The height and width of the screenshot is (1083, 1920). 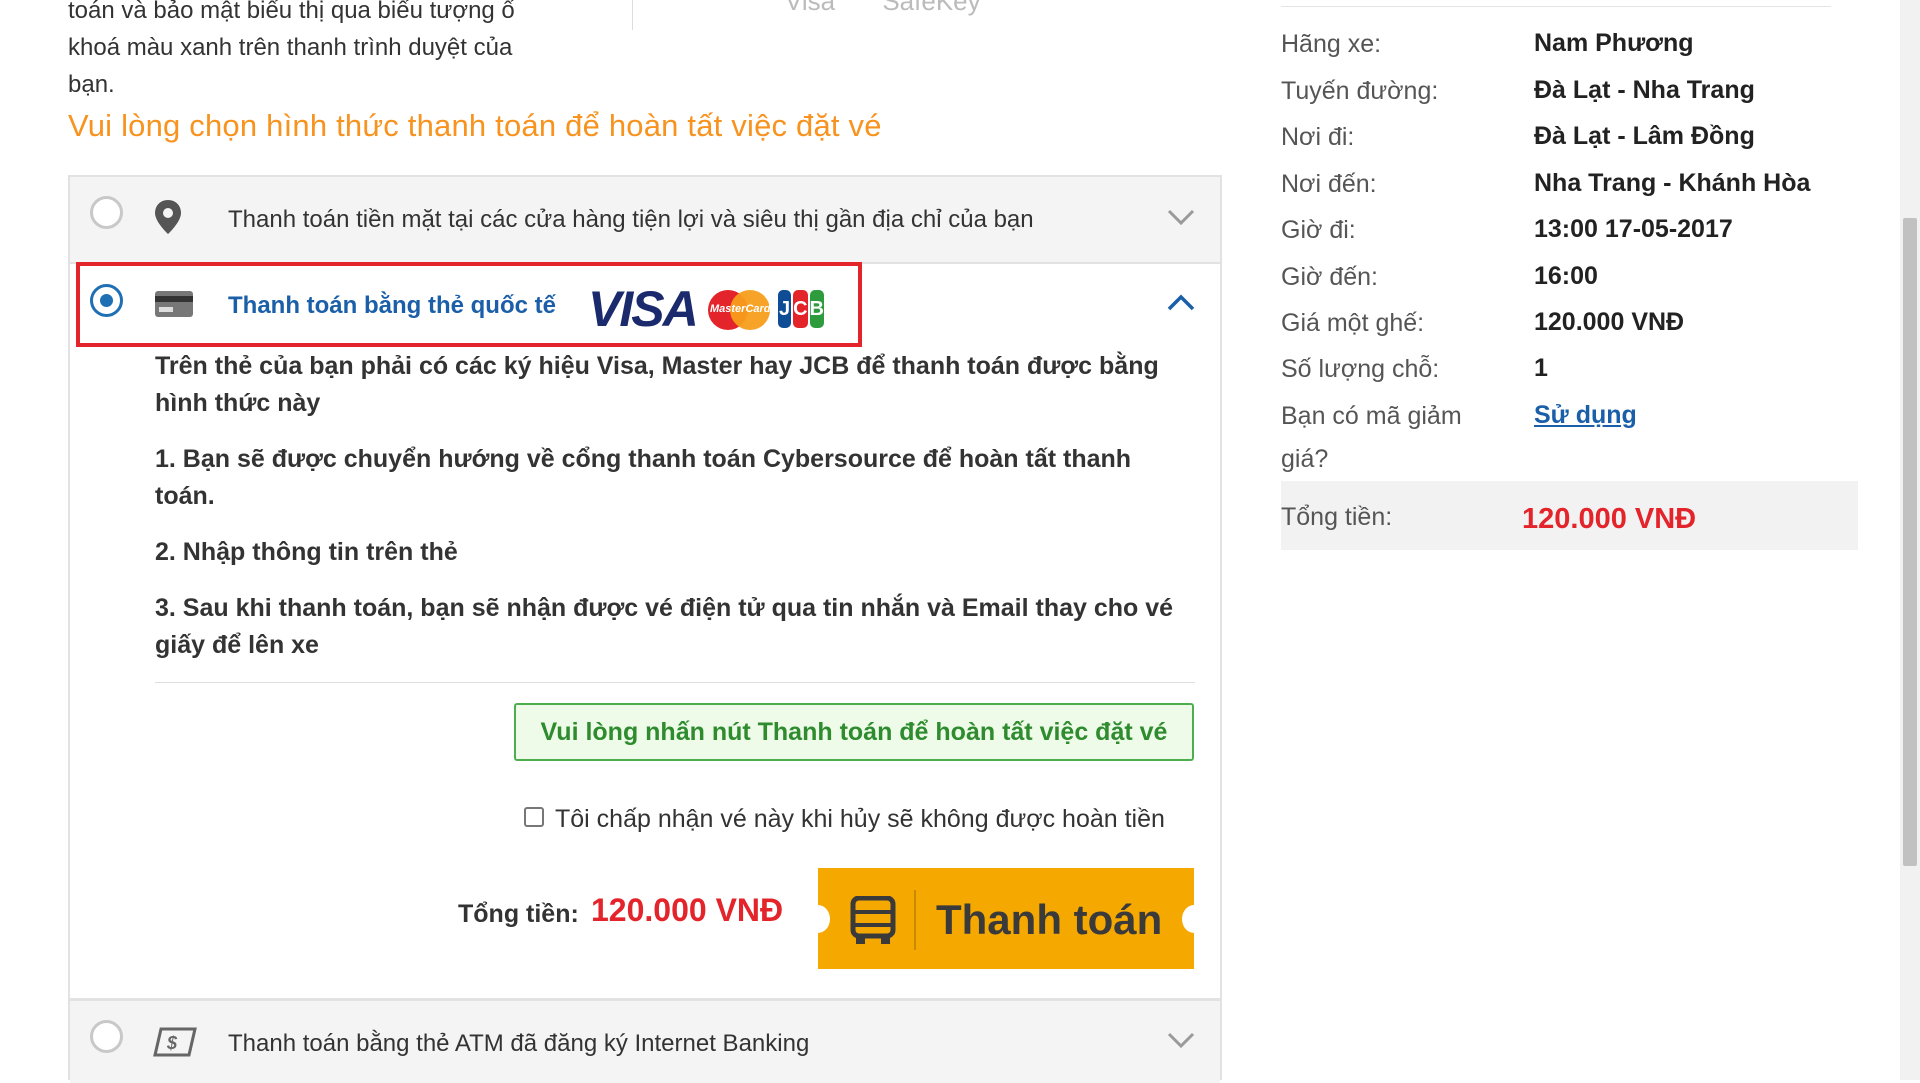 What do you see at coordinates (1331, 44) in the screenshot?
I see `summary-key: Hãng xe:` at bounding box center [1331, 44].